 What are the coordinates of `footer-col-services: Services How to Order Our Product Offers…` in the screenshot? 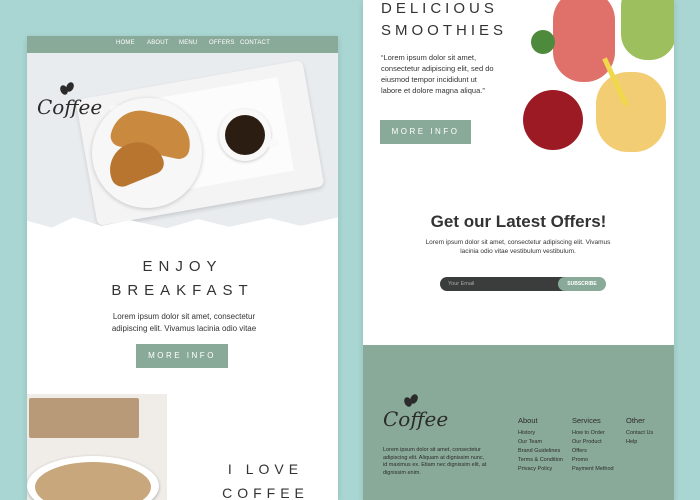 It's located at (599, 445).